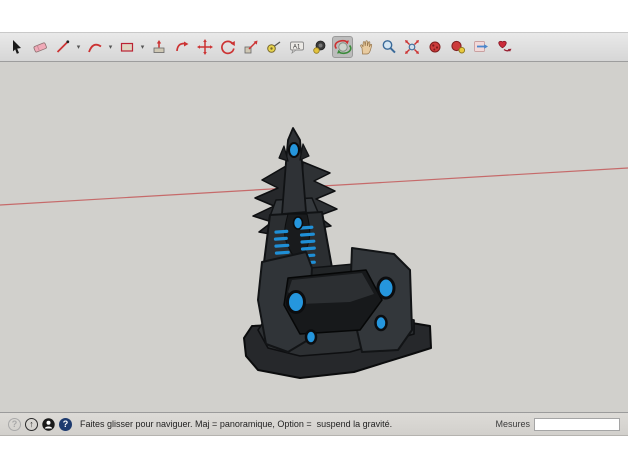  What do you see at coordinates (434, 47) in the screenshot?
I see `physics-settings-icon` at bounding box center [434, 47].